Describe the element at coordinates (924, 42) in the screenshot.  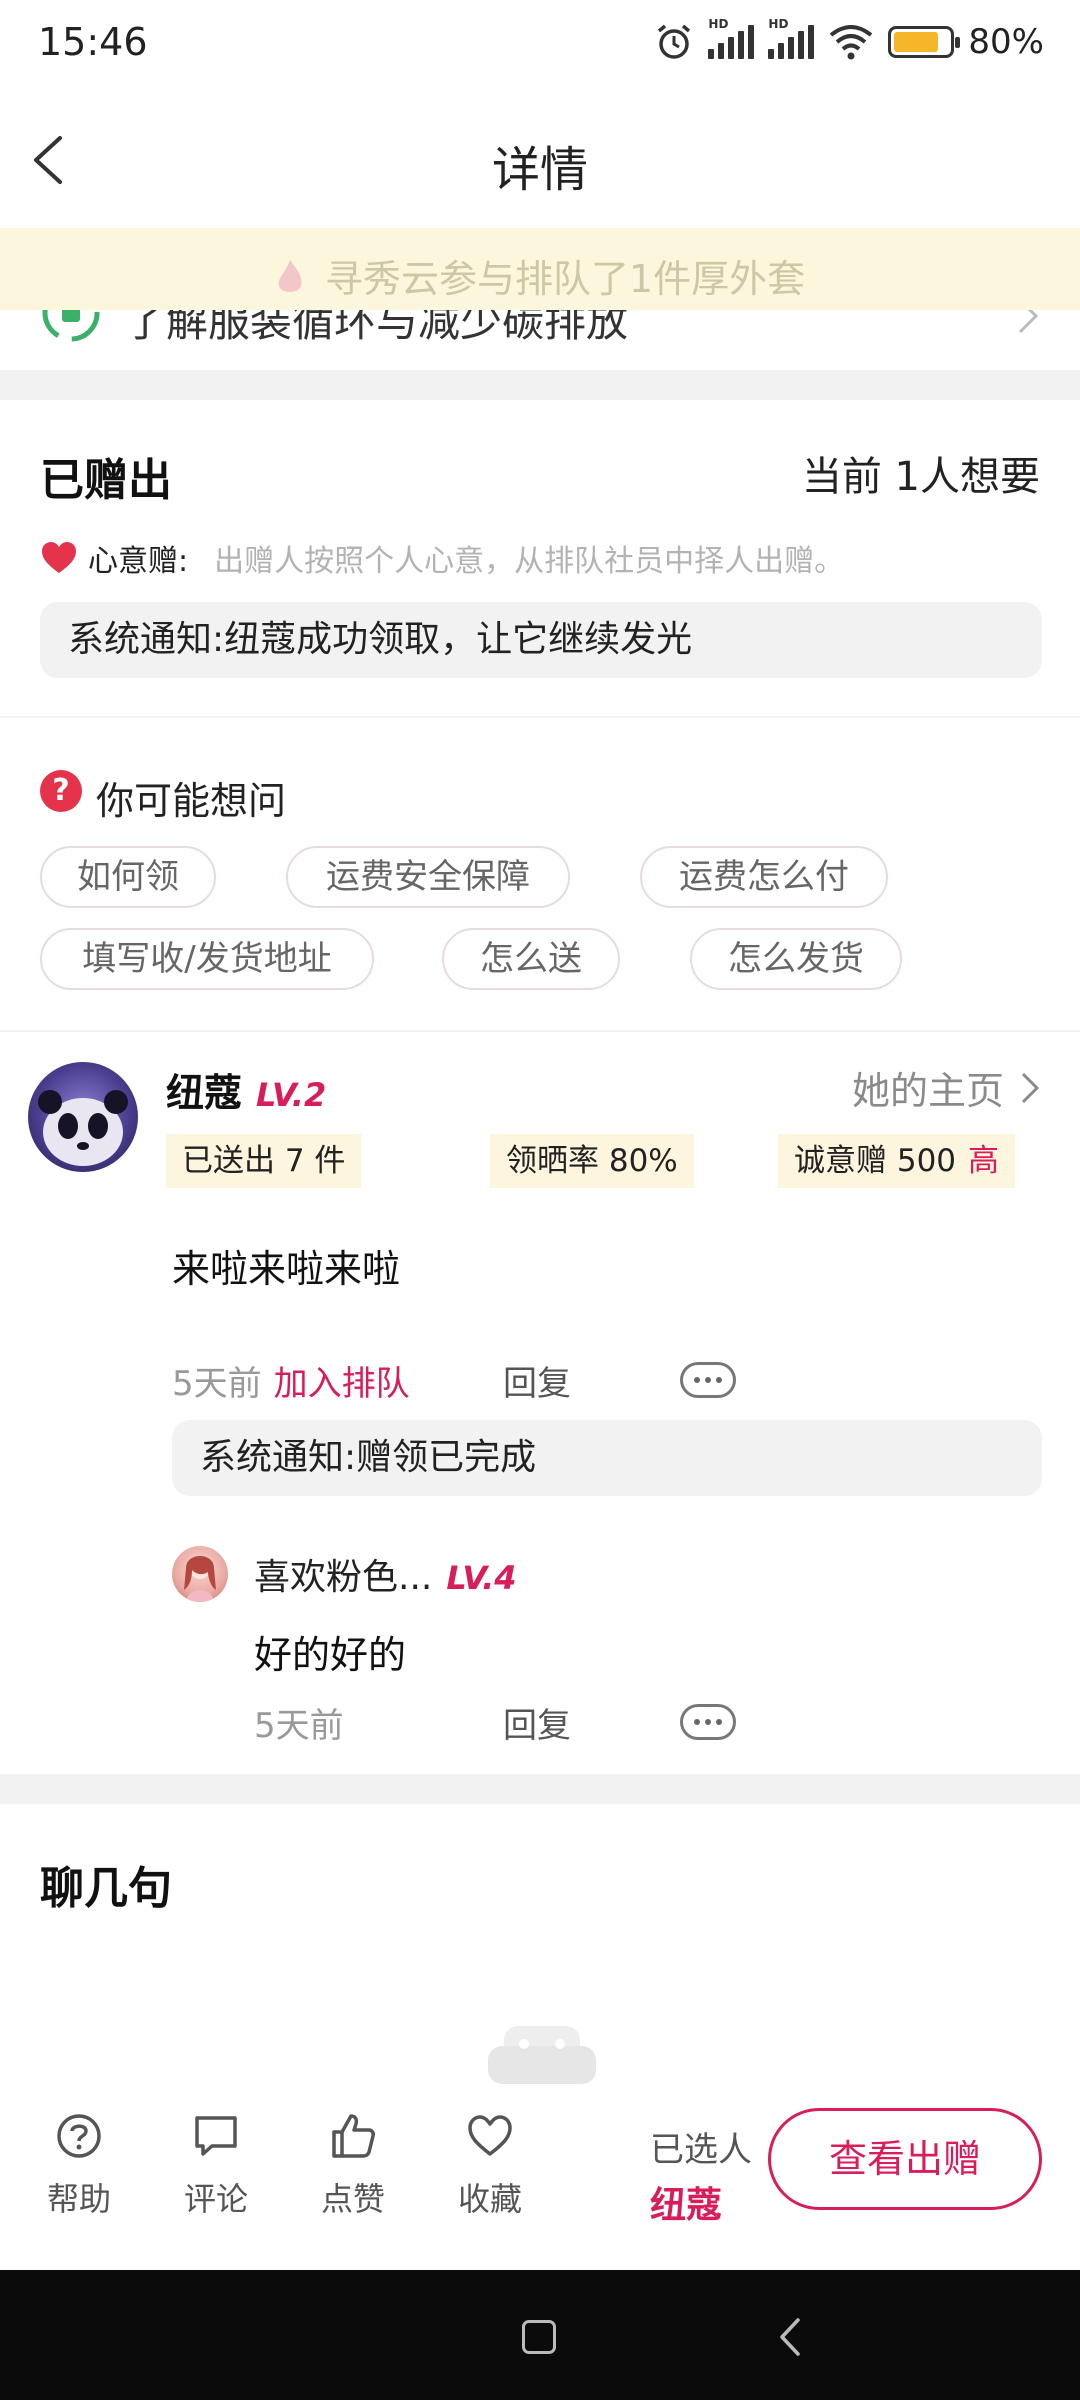
I see `battery-icon` at that location.